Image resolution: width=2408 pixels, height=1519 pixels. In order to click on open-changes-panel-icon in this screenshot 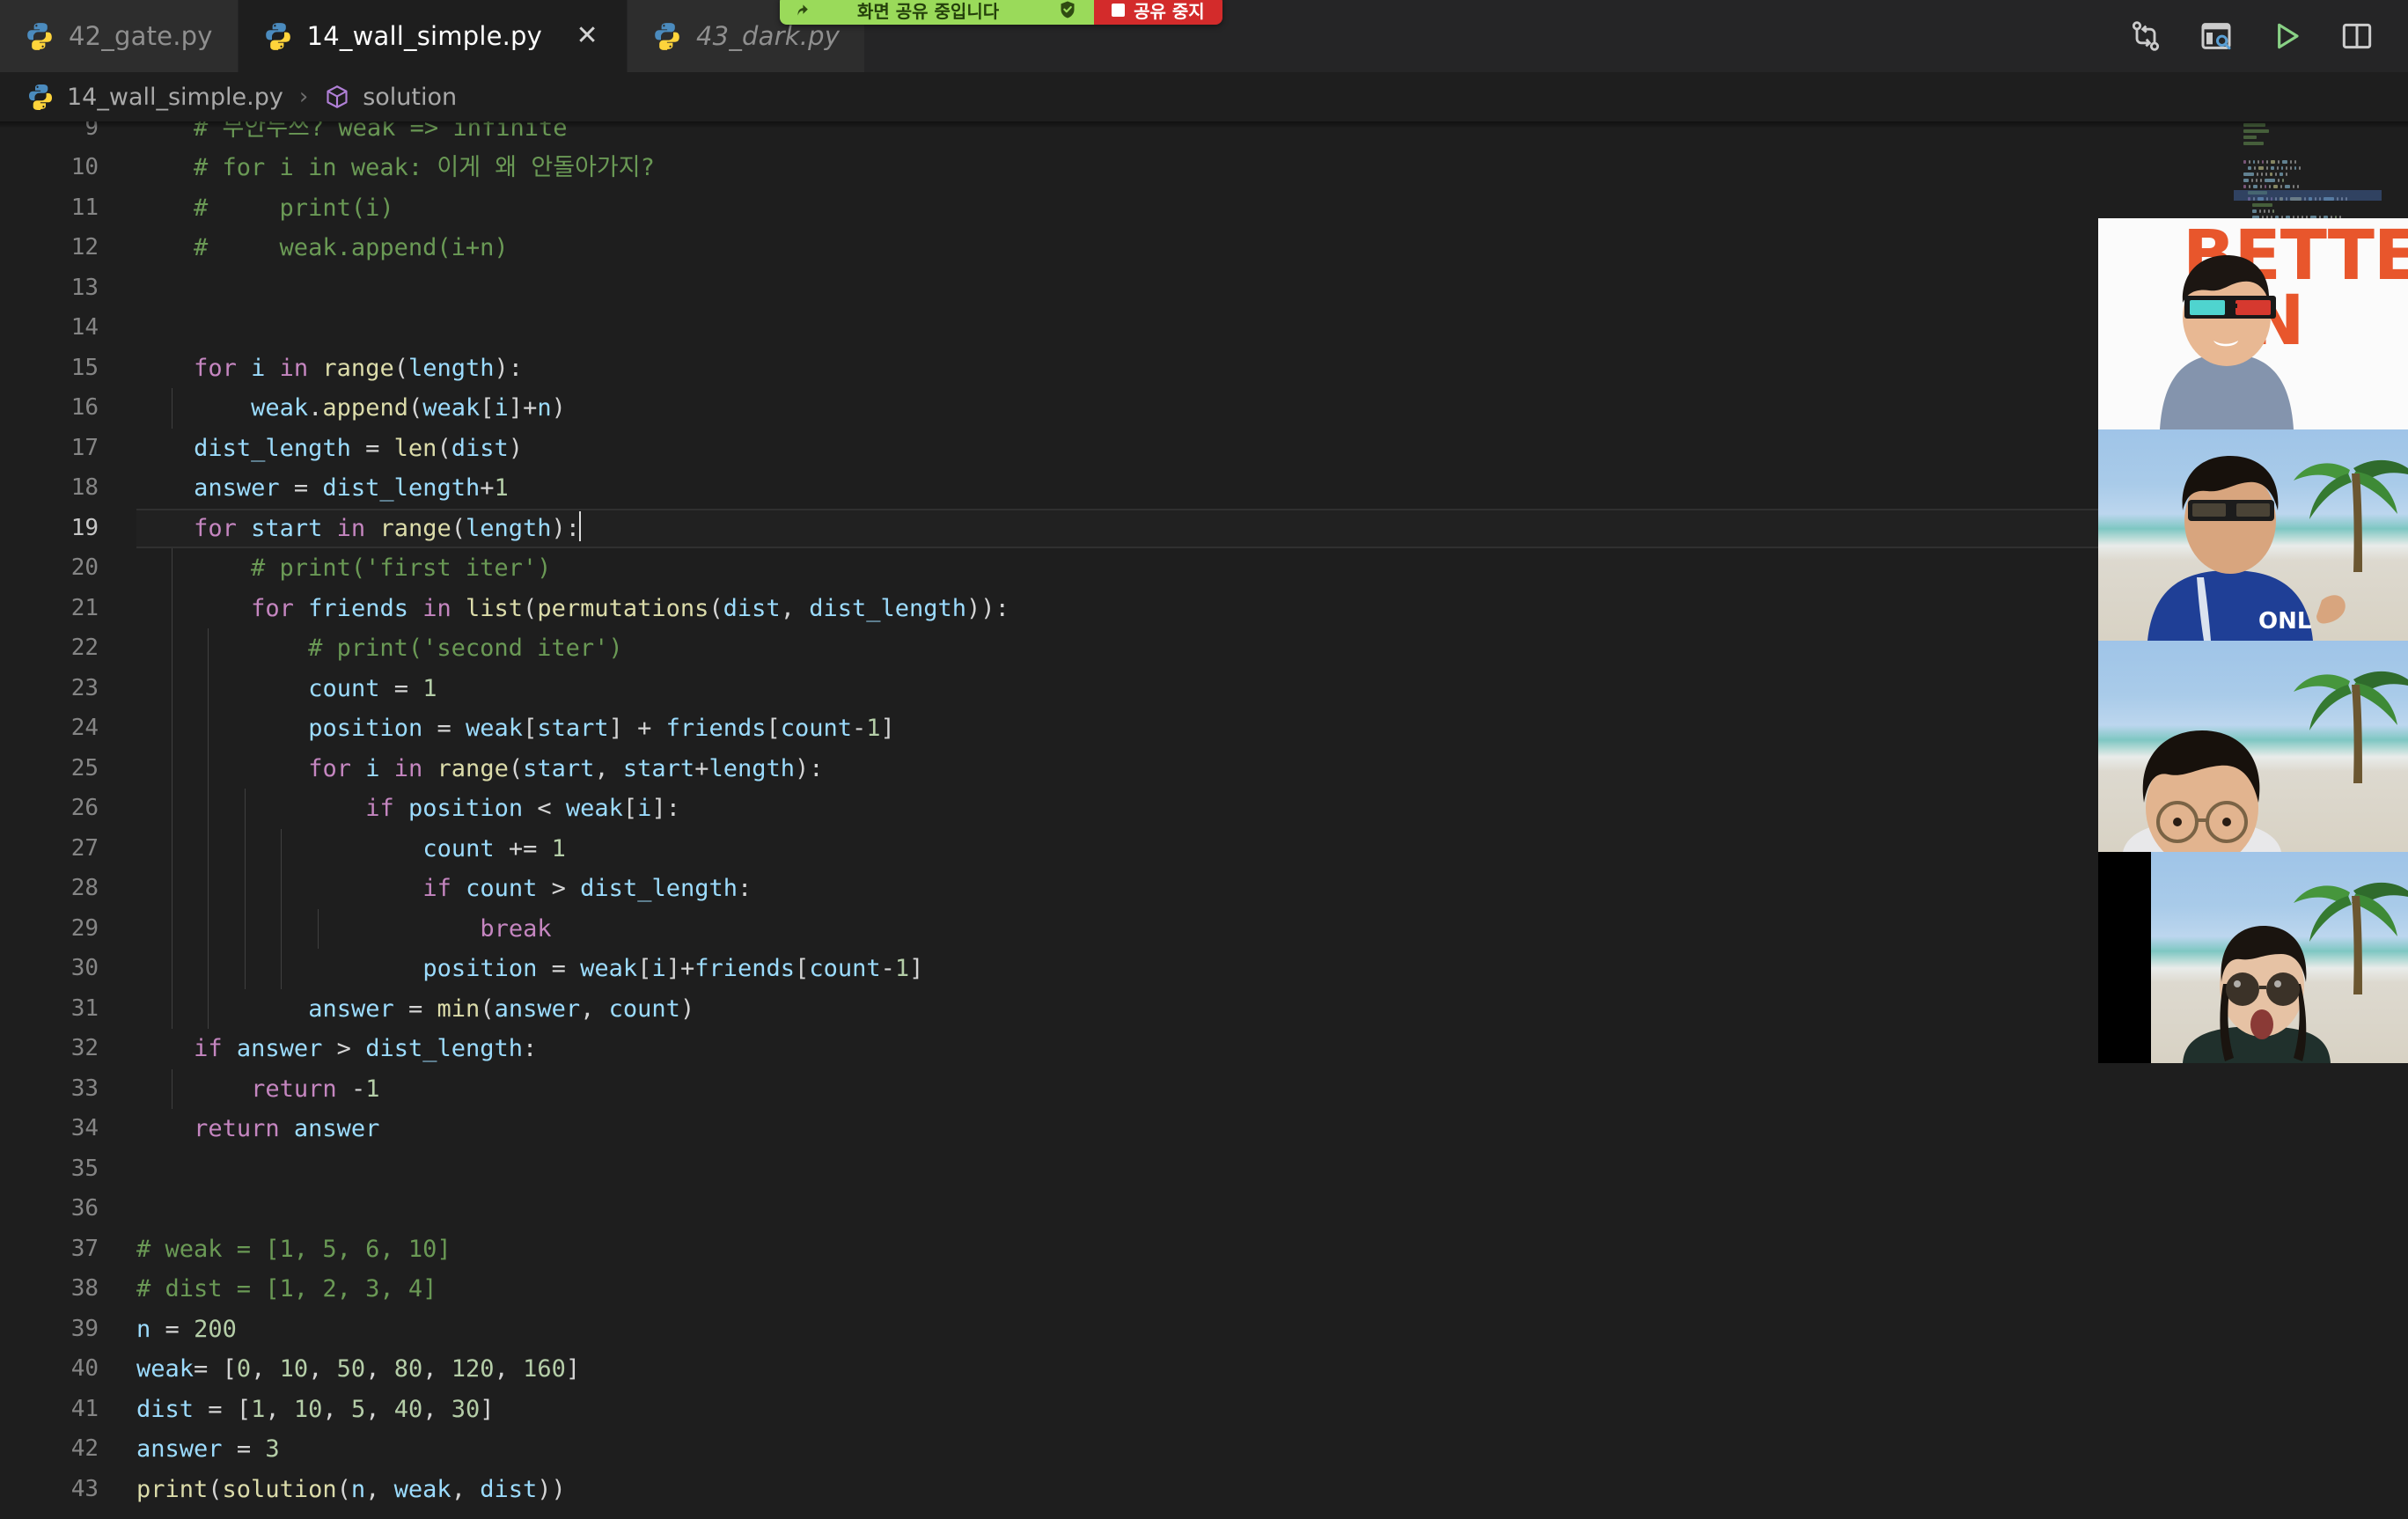, I will do `click(2216, 36)`.